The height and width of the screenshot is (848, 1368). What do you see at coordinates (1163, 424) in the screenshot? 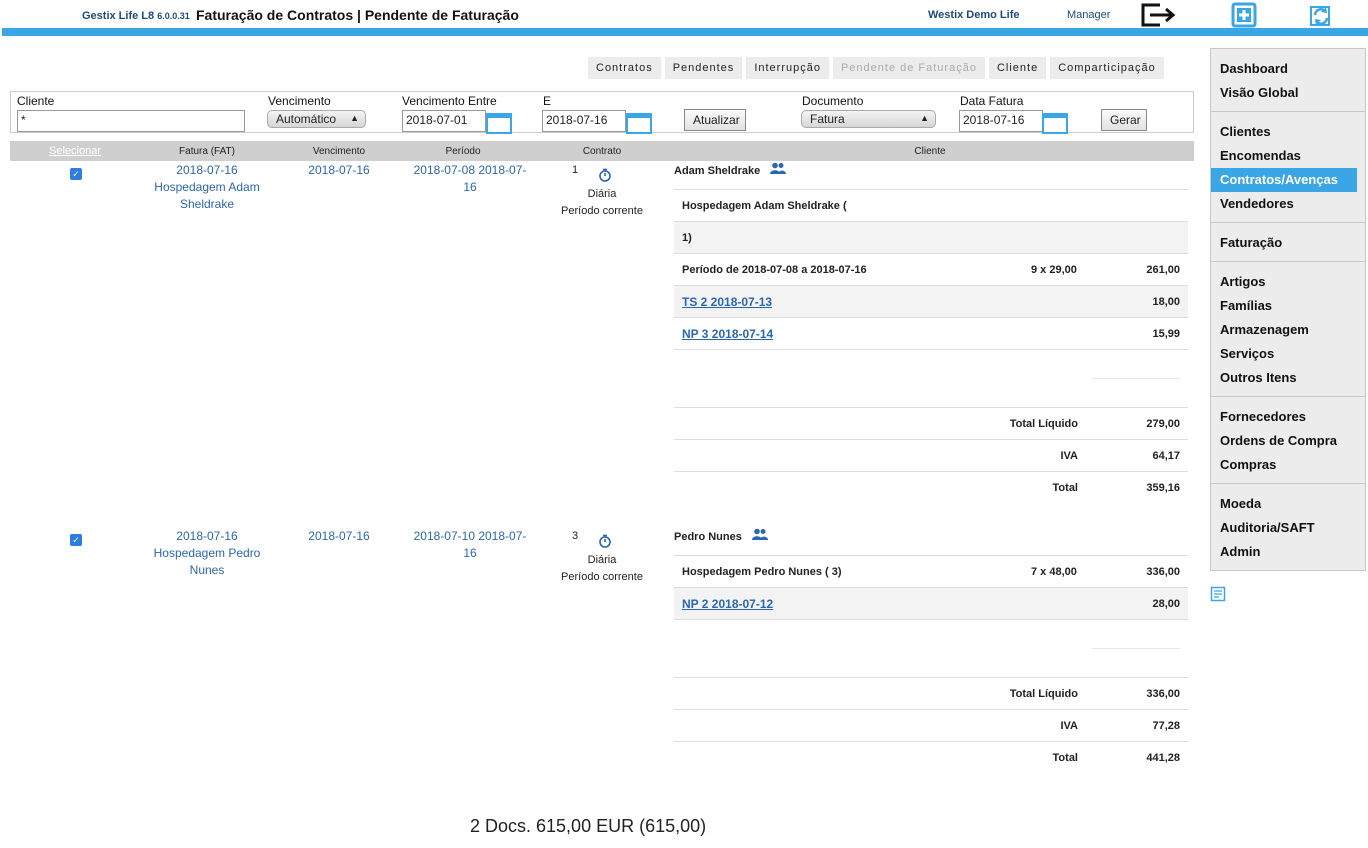
I see `total-value: 279,00` at bounding box center [1163, 424].